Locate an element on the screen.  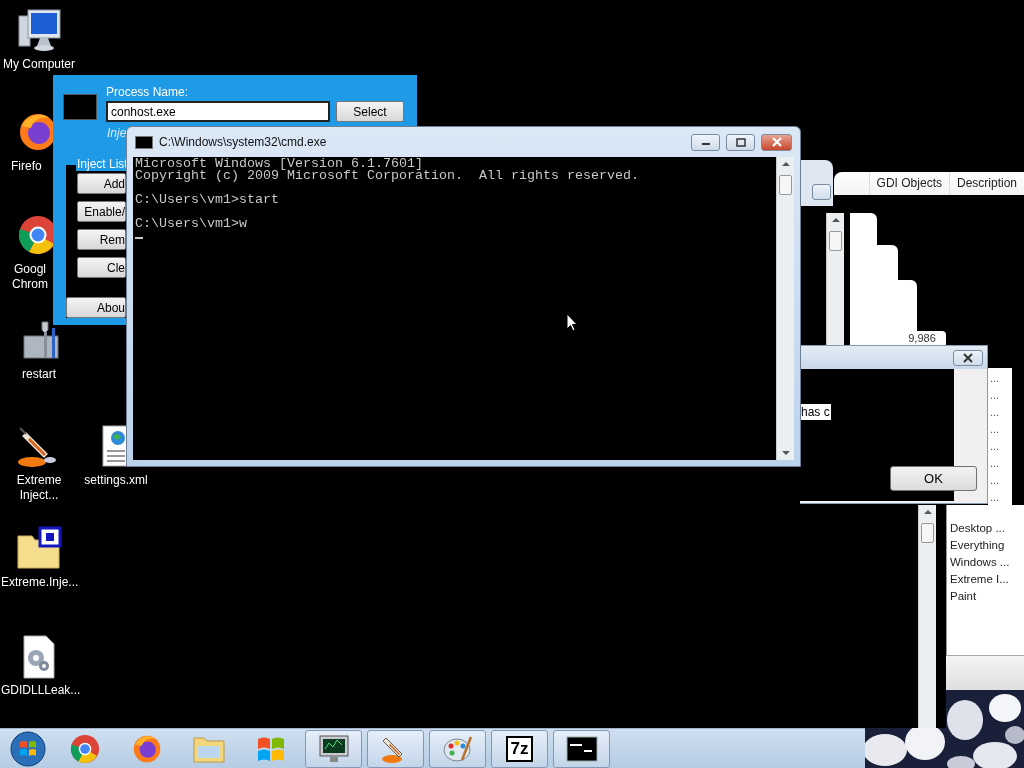
minimize-button is located at coordinates (705, 142).